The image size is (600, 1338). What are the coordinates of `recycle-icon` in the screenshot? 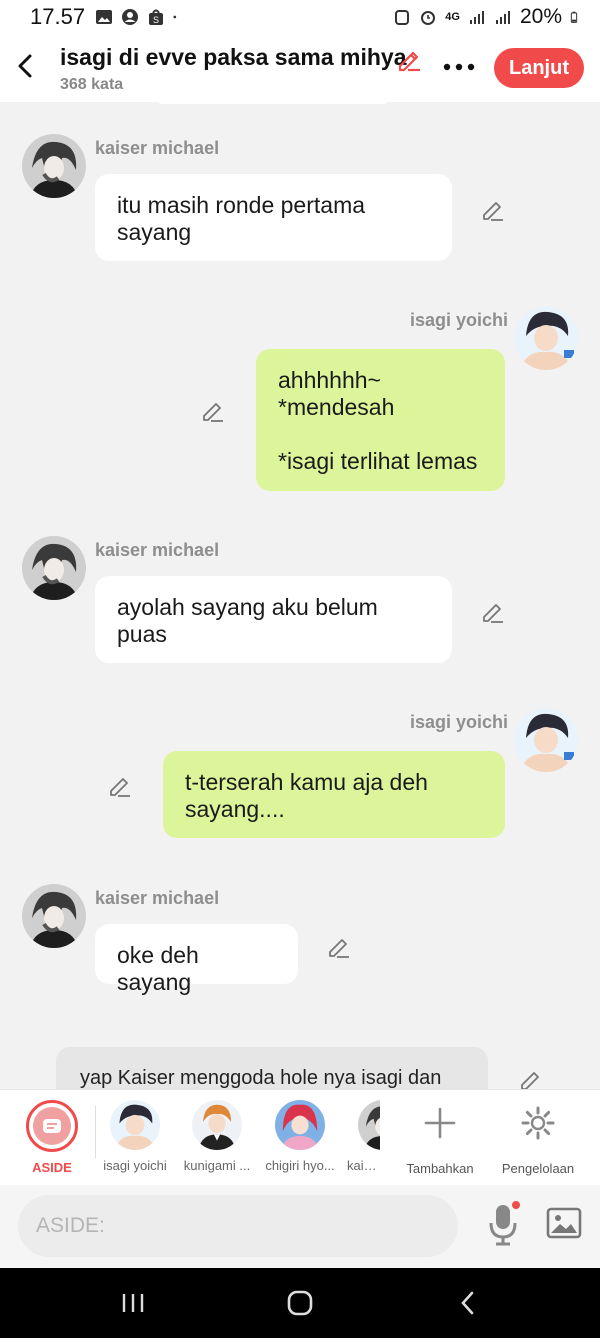 It's located at (402, 17).